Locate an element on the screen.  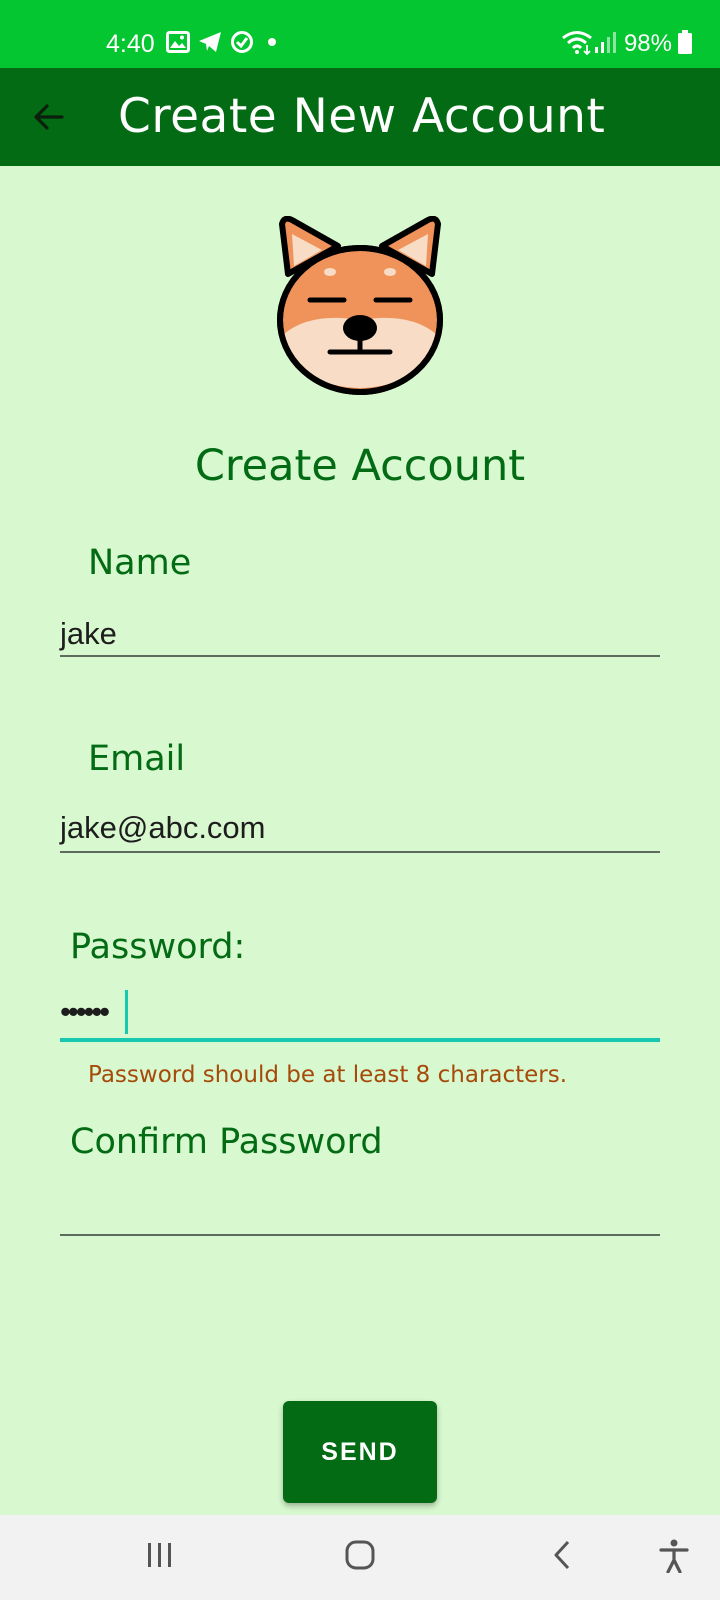
navigation-bar is located at coordinates (360, 1557).